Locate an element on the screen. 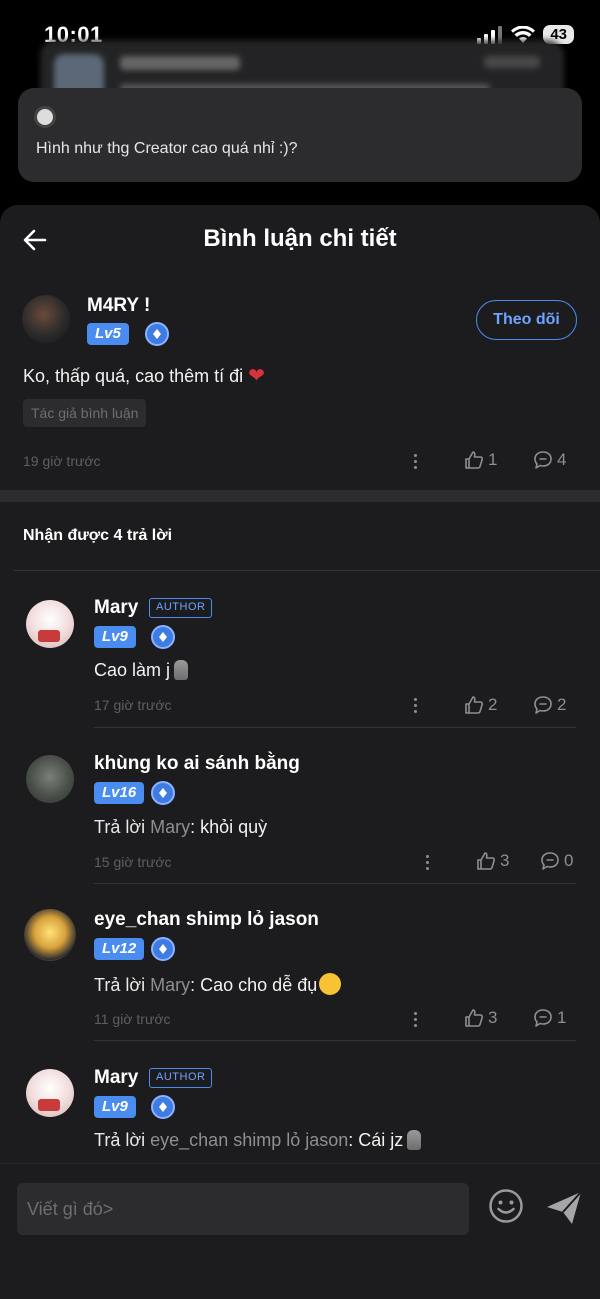 This screenshot has width=600, height=1299. reply-text: Trả lời Mary: khỏi quỳ is located at coordinates (181, 827).